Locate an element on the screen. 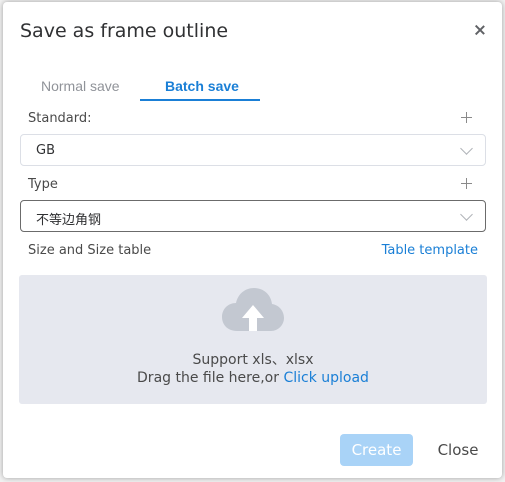 The image size is (505, 482). upload-support-text: Support xls、xlsx is located at coordinates (253, 360).